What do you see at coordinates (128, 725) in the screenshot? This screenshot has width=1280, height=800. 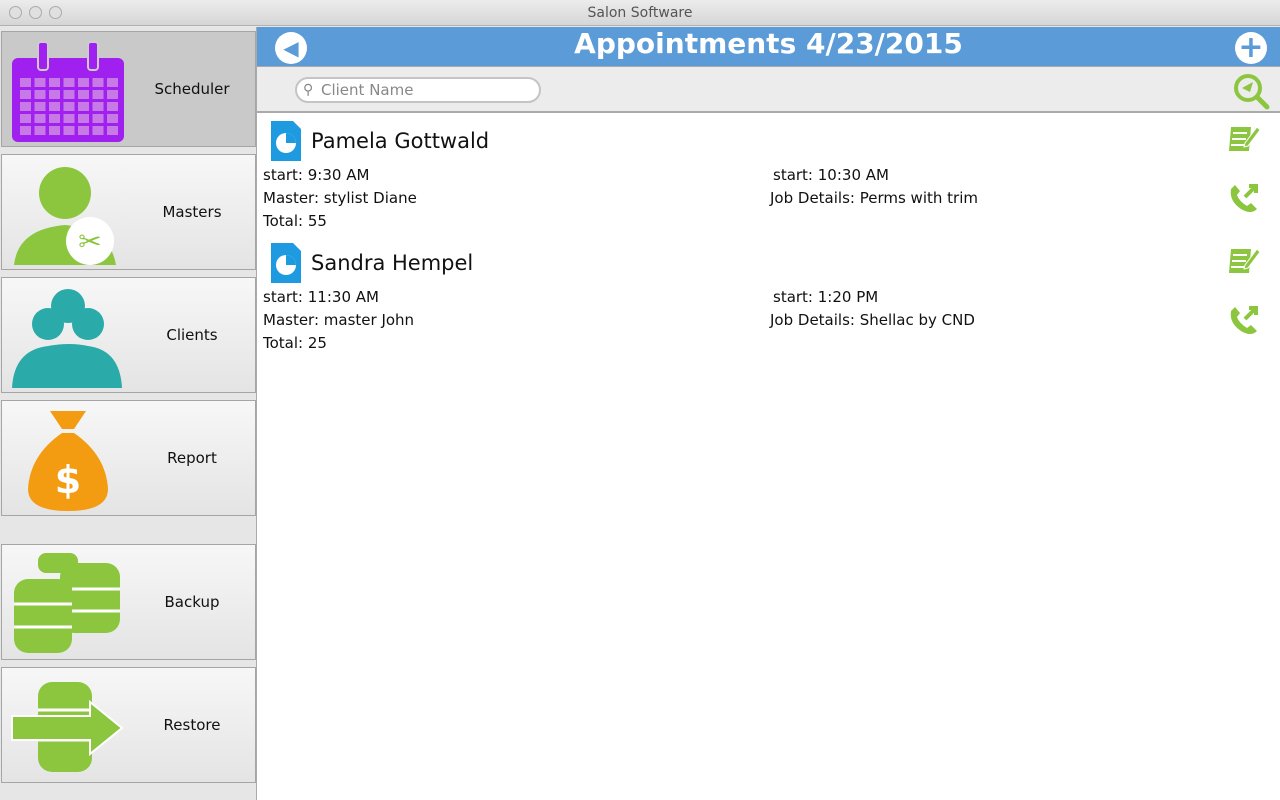 I see `sidebar-item-restore: Restore` at bounding box center [128, 725].